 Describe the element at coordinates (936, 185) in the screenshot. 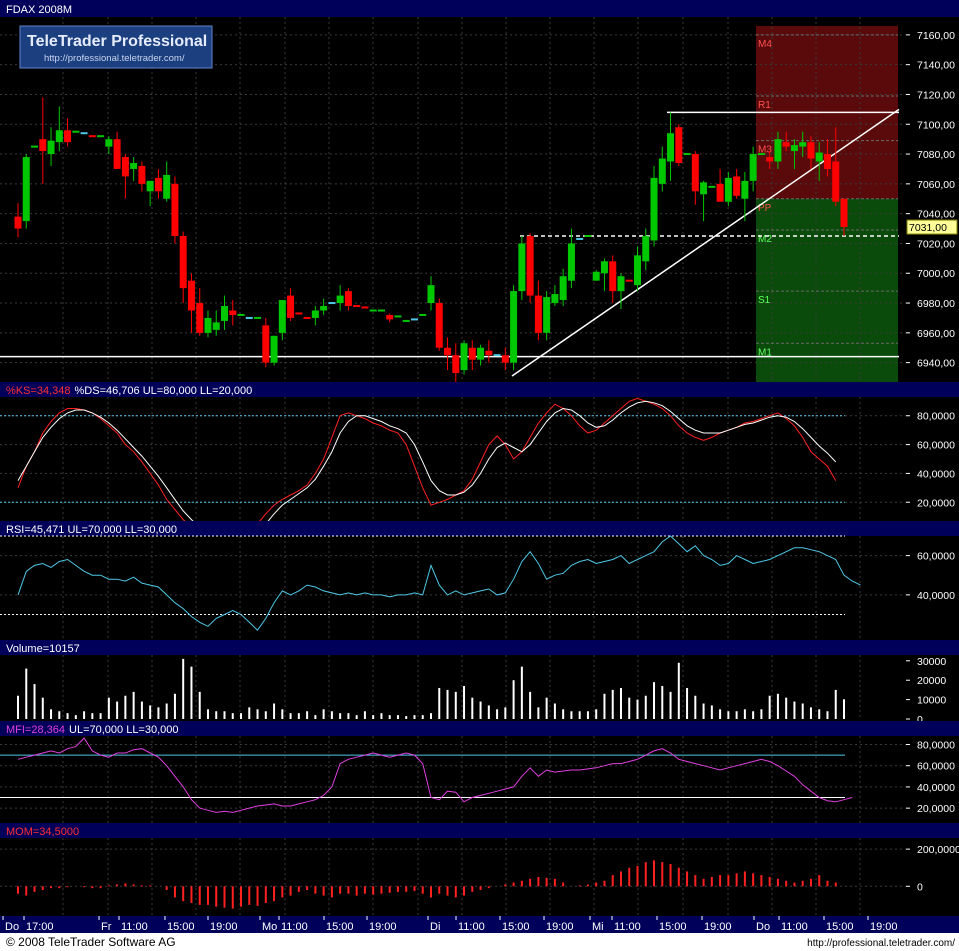

I see `price-tick-label: 7060,00` at that location.